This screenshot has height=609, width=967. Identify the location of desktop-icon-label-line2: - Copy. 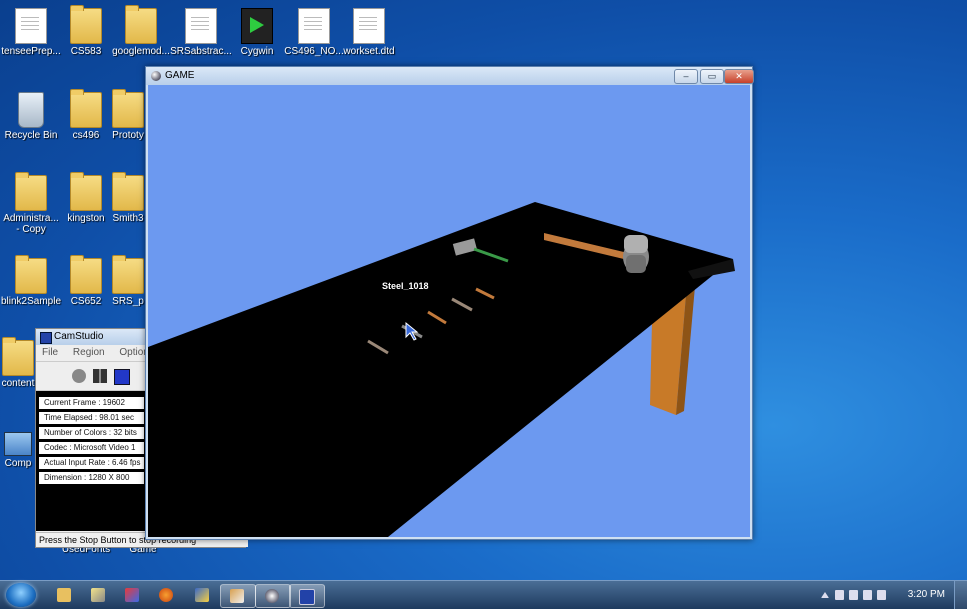
(31, 229).